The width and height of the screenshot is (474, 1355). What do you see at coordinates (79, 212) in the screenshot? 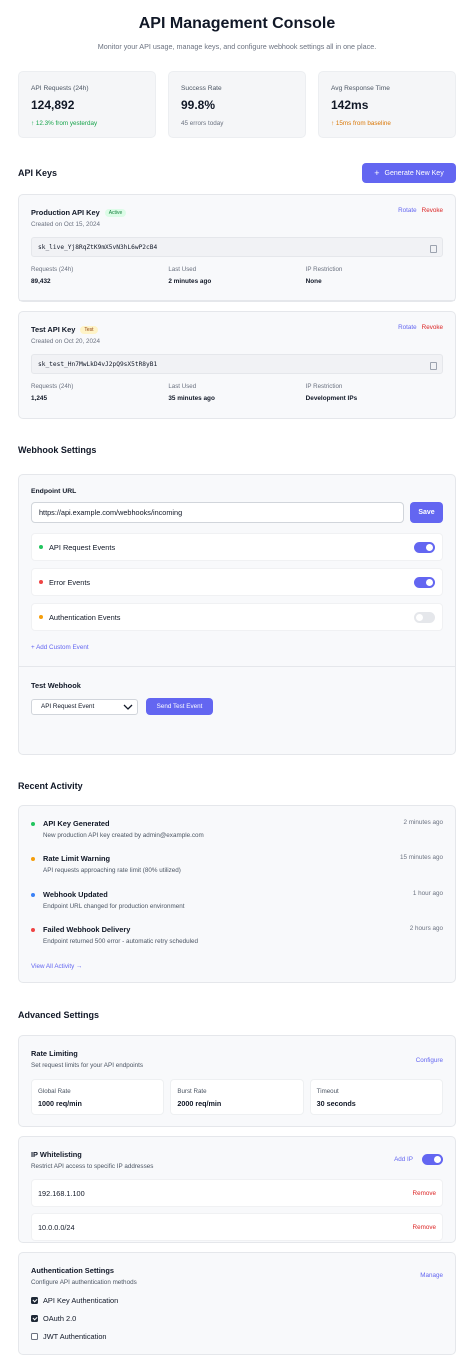
I see `key-name-row: Production API Key Active` at bounding box center [79, 212].